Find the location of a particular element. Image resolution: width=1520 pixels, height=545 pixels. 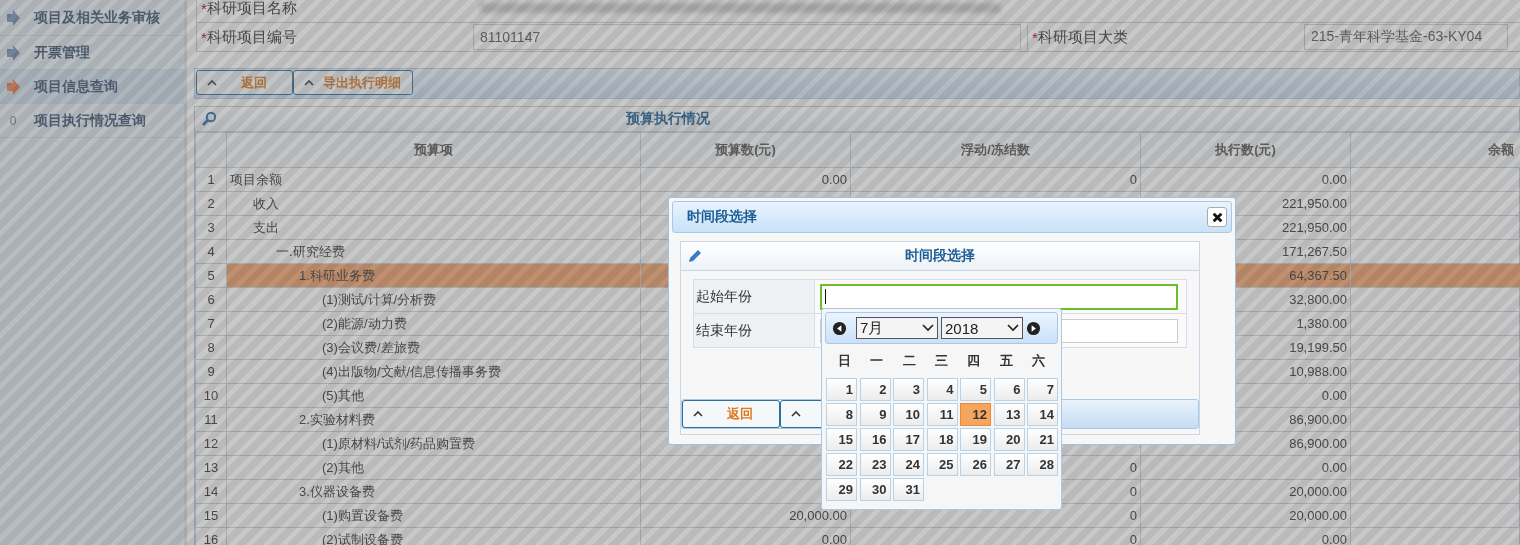

table-cell: (5)其他 is located at coordinates (433, 395).